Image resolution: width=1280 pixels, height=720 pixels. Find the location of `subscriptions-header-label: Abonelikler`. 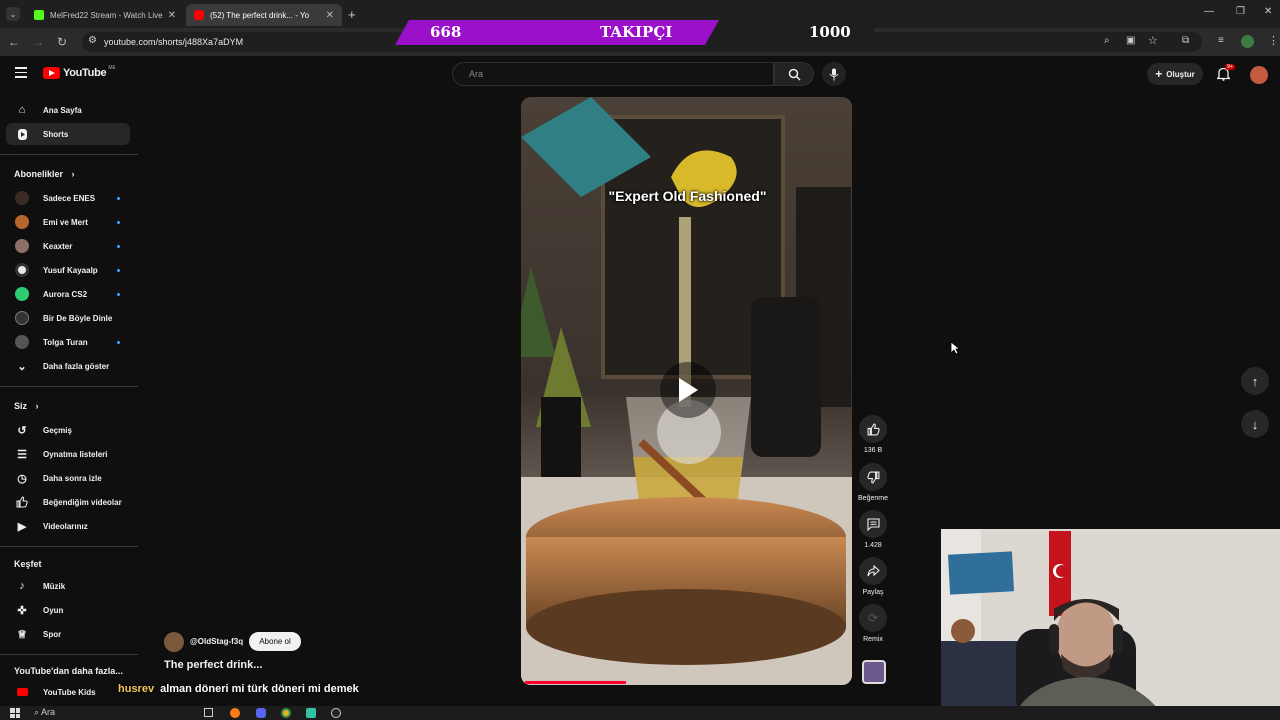

subscriptions-header-label: Abonelikler is located at coordinates (39, 174).